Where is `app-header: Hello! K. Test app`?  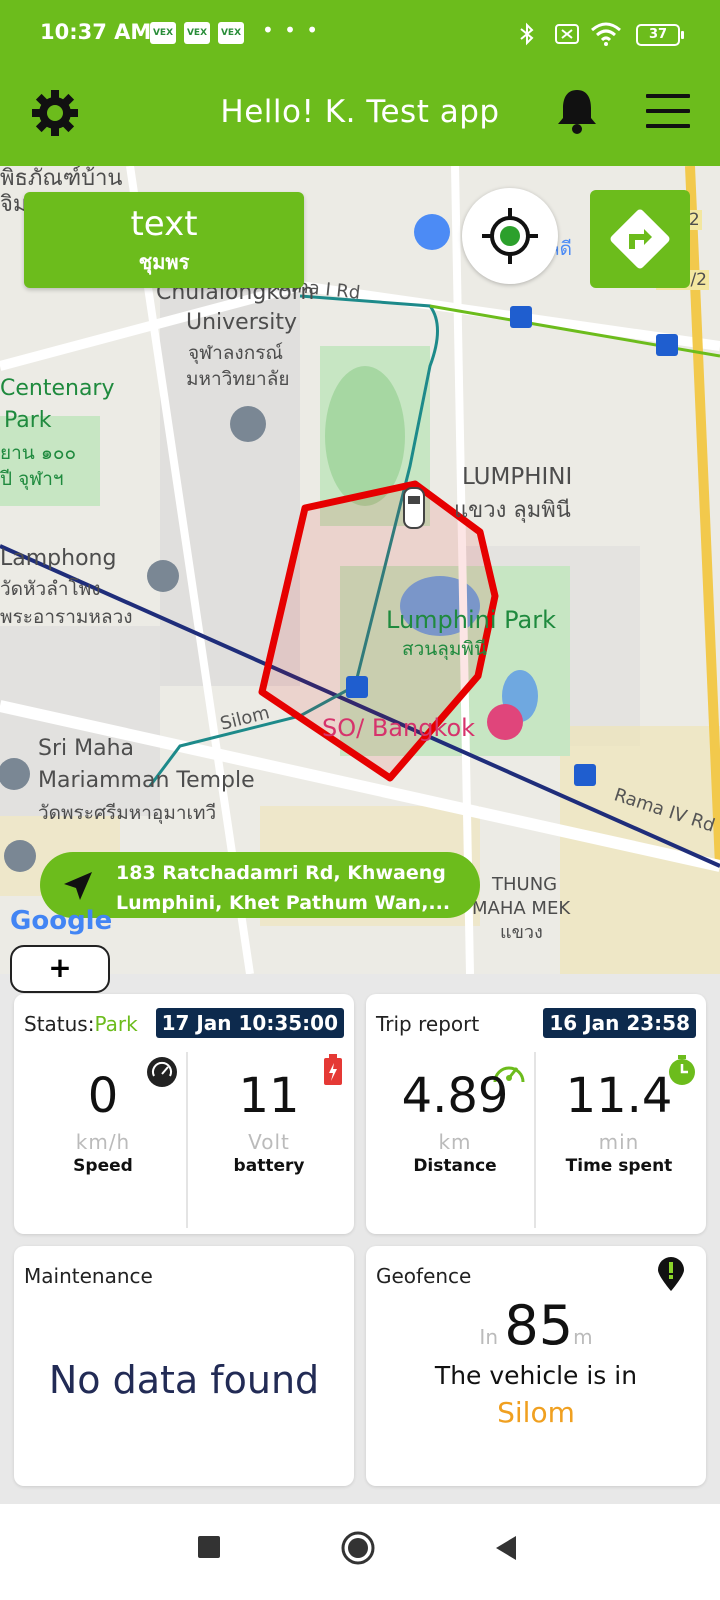 app-header: Hello! K. Test app is located at coordinates (360, 117).